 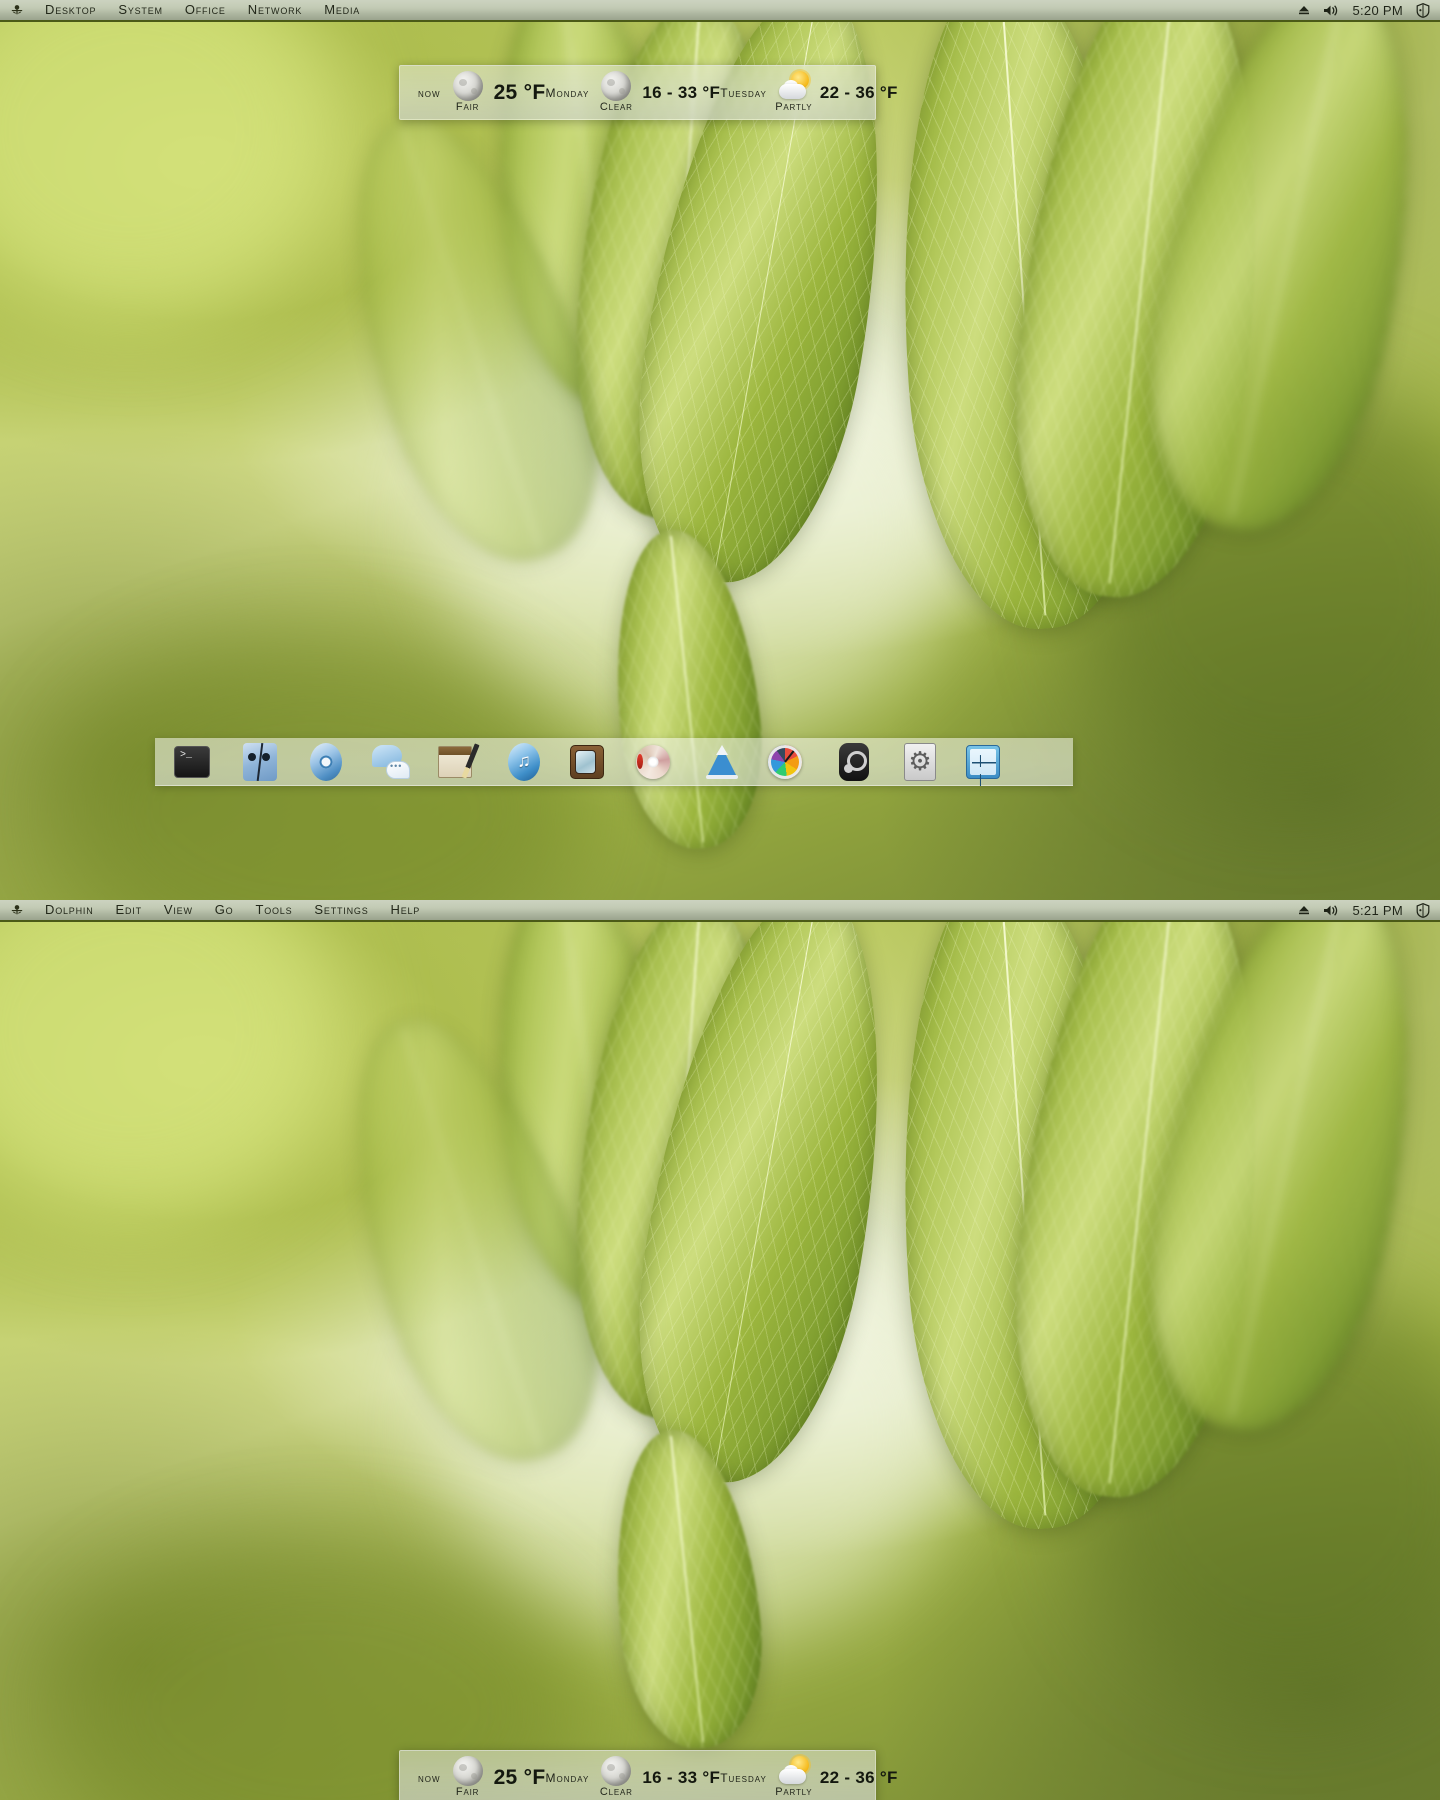 I want to click on top-panel-tray: 5:20 PM, so click(x=1369, y=10).